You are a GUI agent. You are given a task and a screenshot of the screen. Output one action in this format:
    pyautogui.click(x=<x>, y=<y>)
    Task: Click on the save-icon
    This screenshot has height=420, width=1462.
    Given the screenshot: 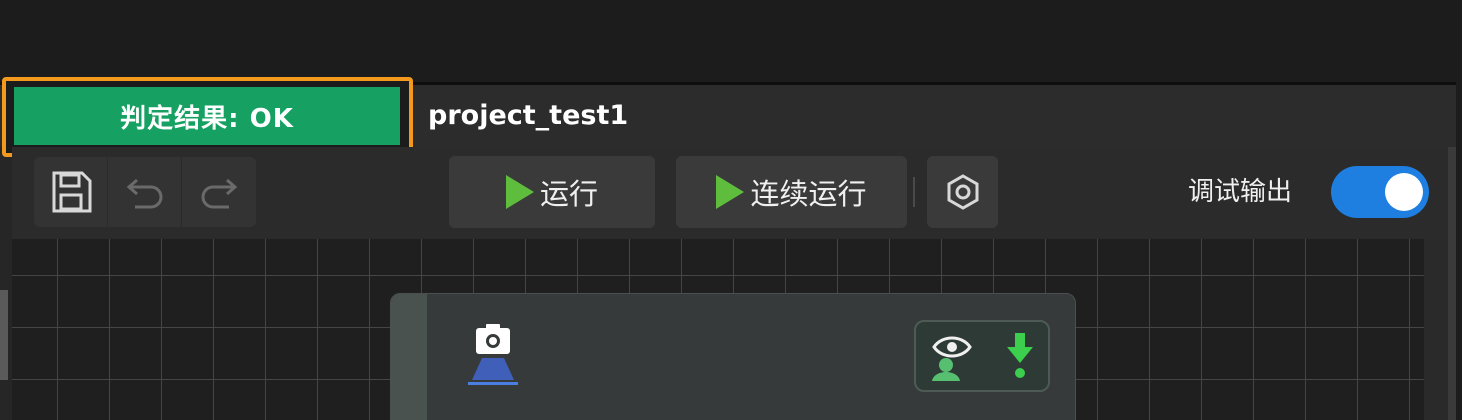 What is the action you would take?
    pyautogui.click(x=71, y=192)
    